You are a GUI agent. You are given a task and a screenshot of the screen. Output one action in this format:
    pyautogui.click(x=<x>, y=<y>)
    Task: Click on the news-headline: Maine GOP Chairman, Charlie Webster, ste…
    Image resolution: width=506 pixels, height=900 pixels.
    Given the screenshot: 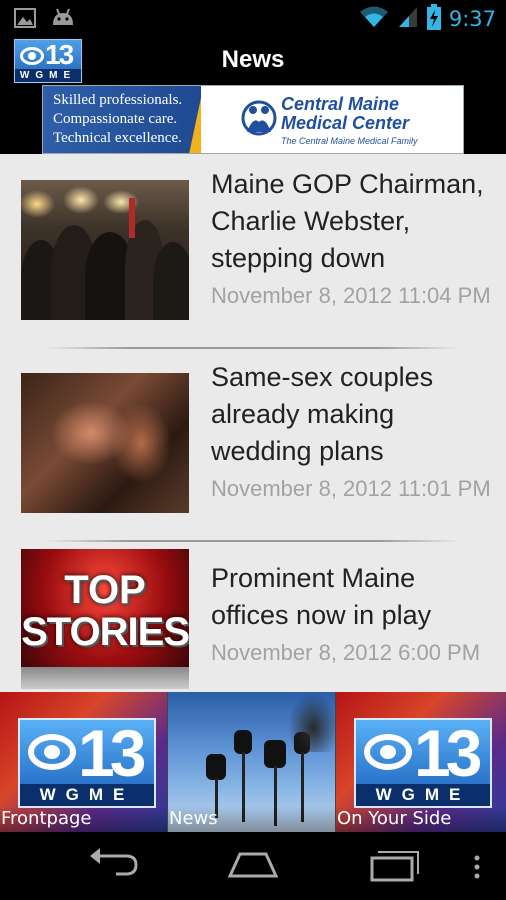 What is the action you would take?
    pyautogui.click(x=353, y=238)
    